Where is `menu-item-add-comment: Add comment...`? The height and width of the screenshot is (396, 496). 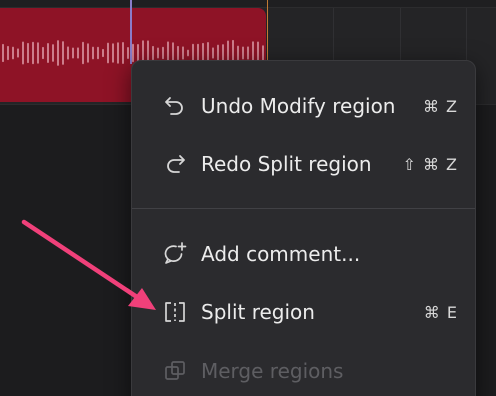 menu-item-add-comment: Add comment... is located at coordinates (303, 254).